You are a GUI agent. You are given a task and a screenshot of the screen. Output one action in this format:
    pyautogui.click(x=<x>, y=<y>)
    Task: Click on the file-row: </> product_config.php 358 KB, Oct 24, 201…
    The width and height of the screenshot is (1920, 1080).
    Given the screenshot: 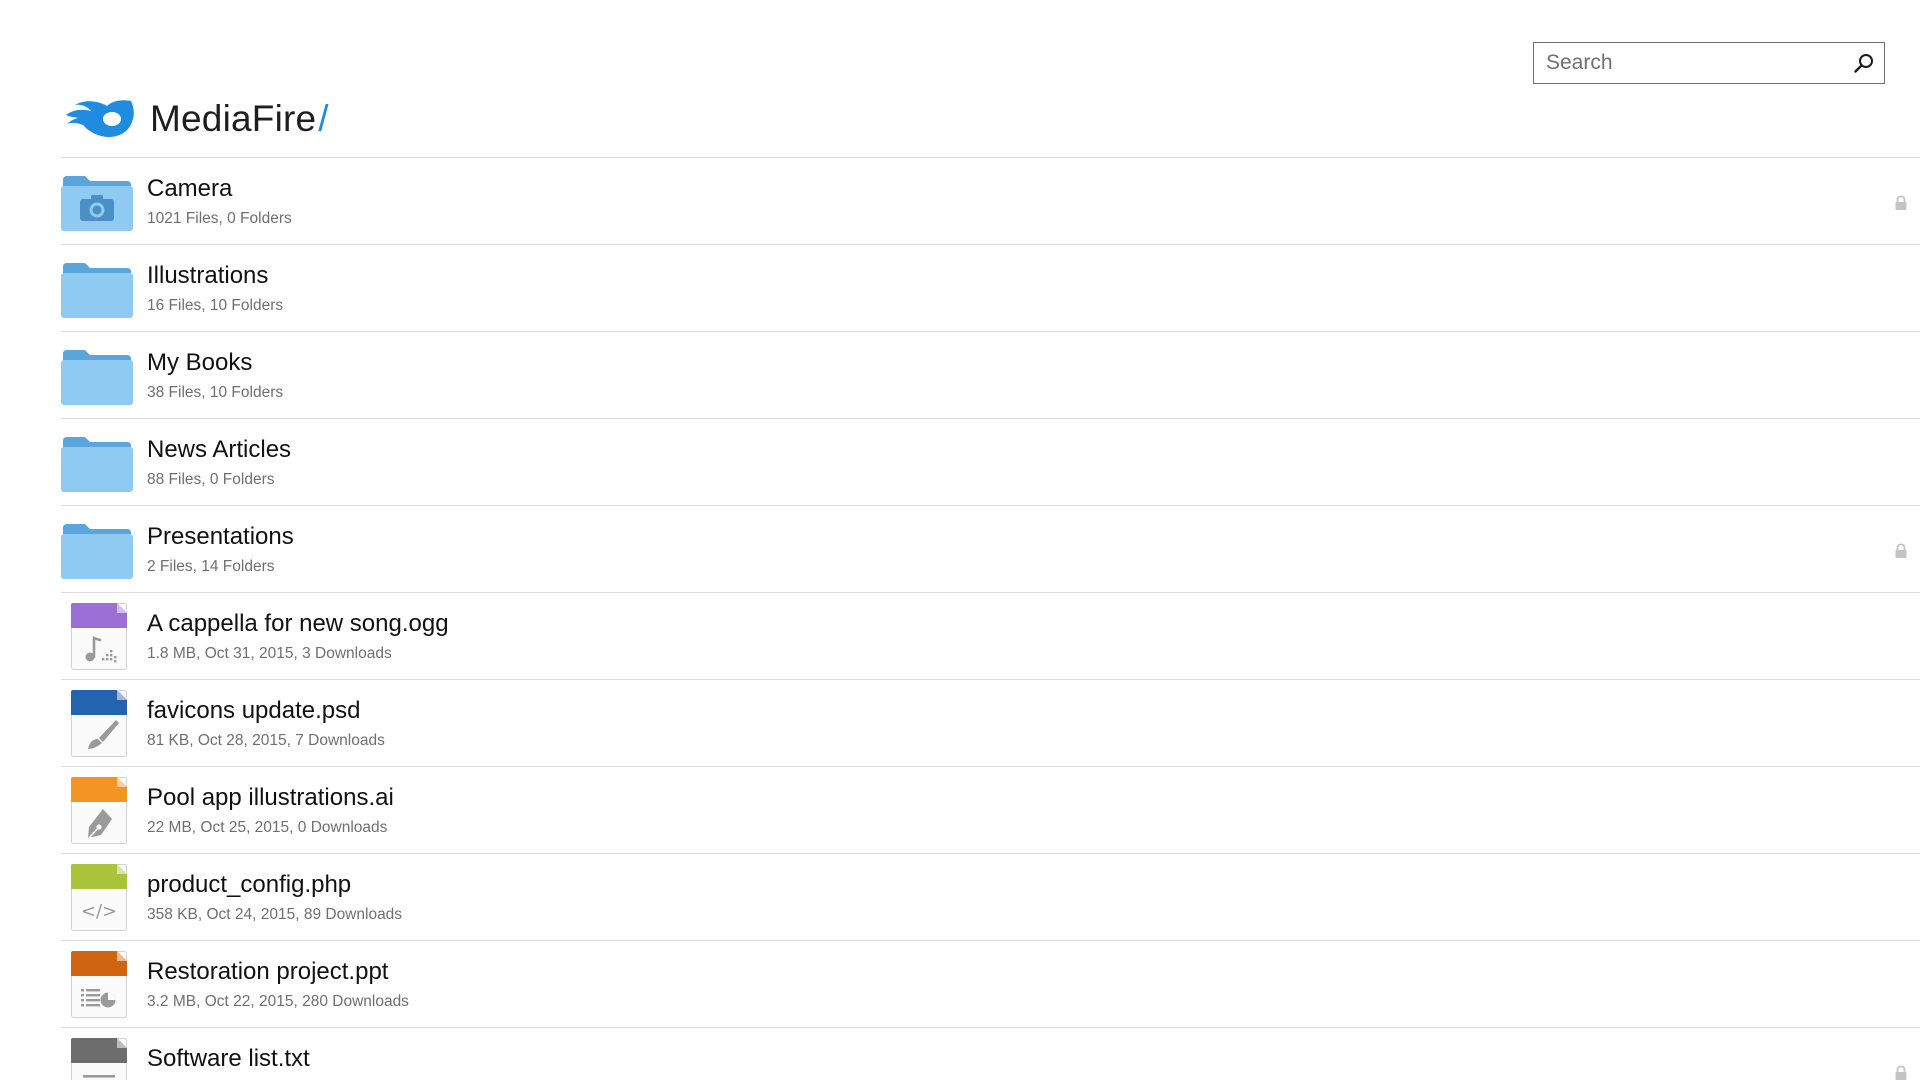 What is the action you would take?
    pyautogui.click(x=990, y=897)
    